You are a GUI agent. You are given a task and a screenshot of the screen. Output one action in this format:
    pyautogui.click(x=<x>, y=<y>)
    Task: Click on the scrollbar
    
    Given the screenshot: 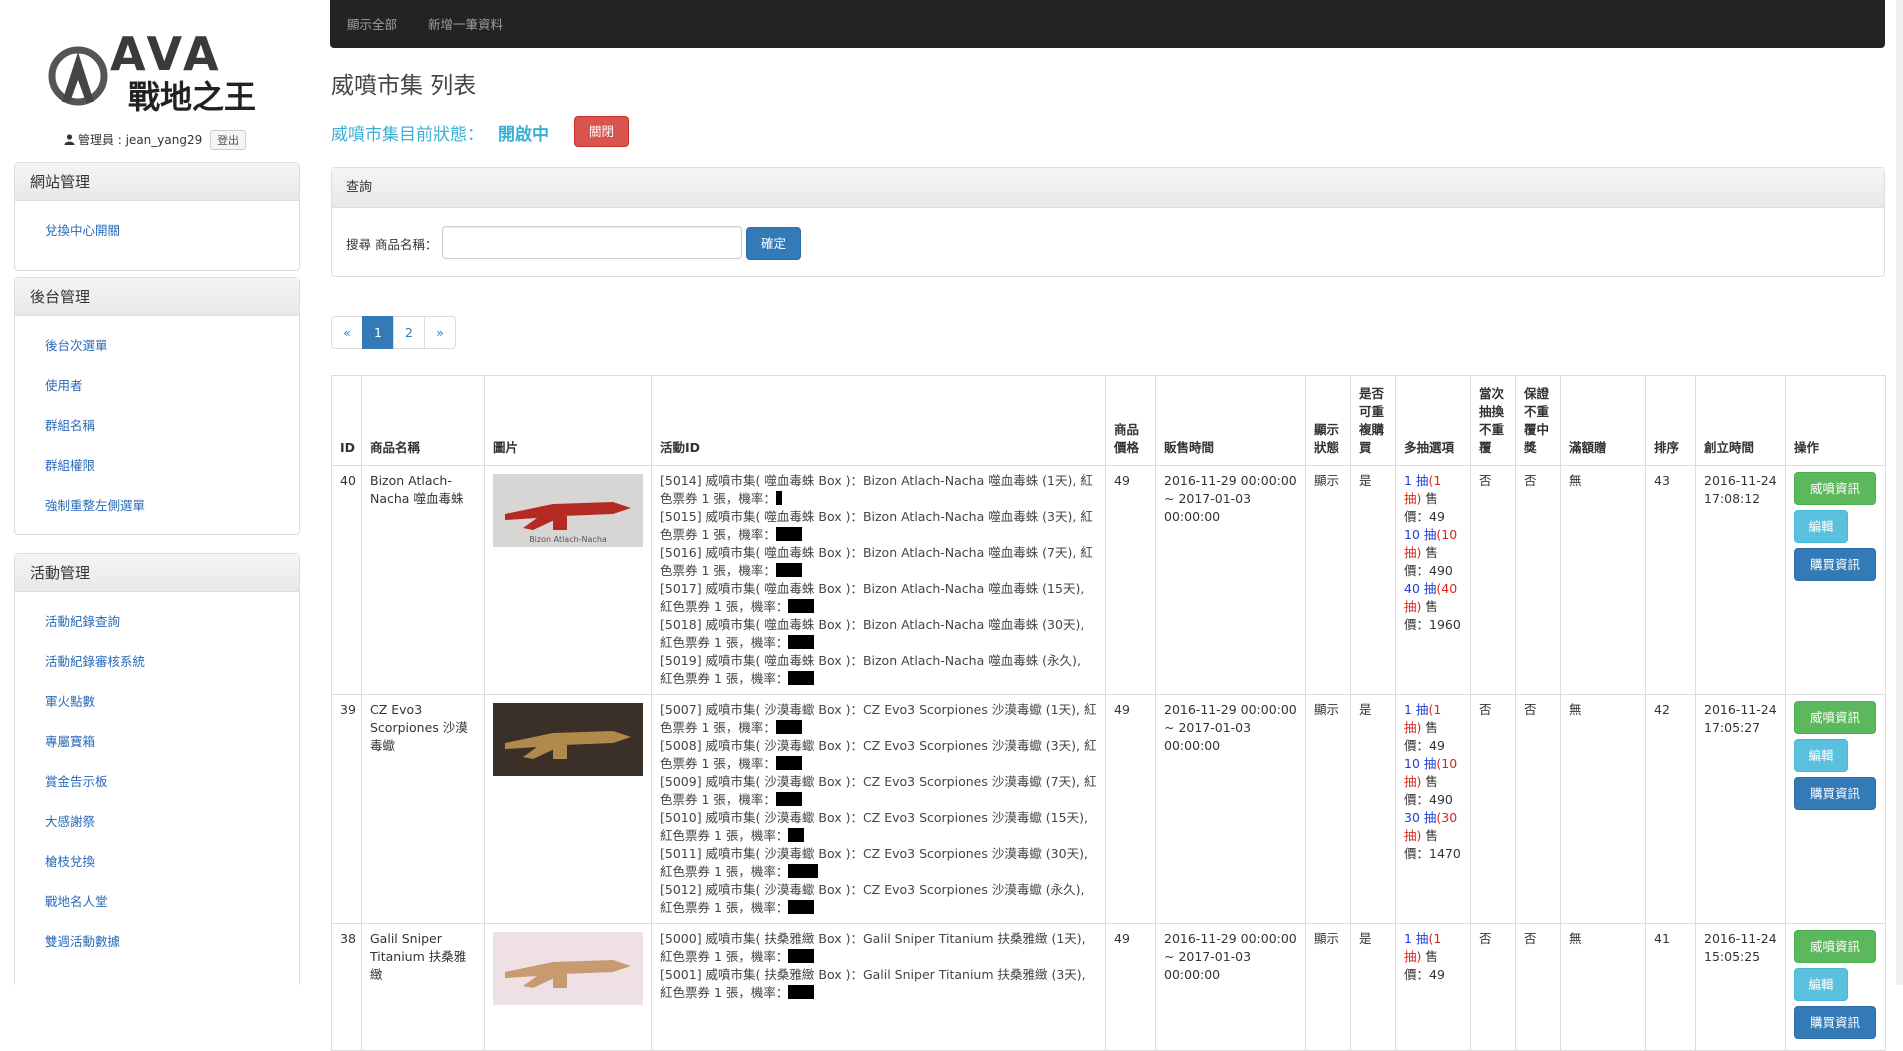 What is the action you would take?
    pyautogui.click(x=1899, y=492)
    